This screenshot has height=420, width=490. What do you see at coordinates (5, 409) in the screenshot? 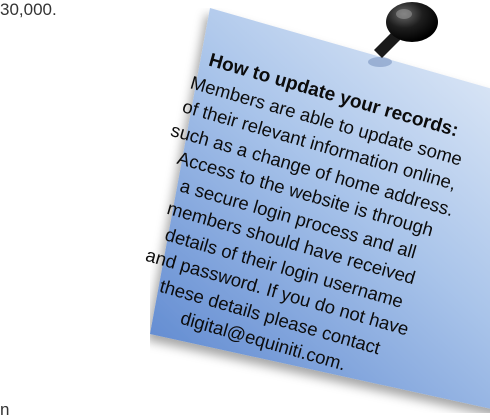
I see `background-text-bottom: n` at bounding box center [5, 409].